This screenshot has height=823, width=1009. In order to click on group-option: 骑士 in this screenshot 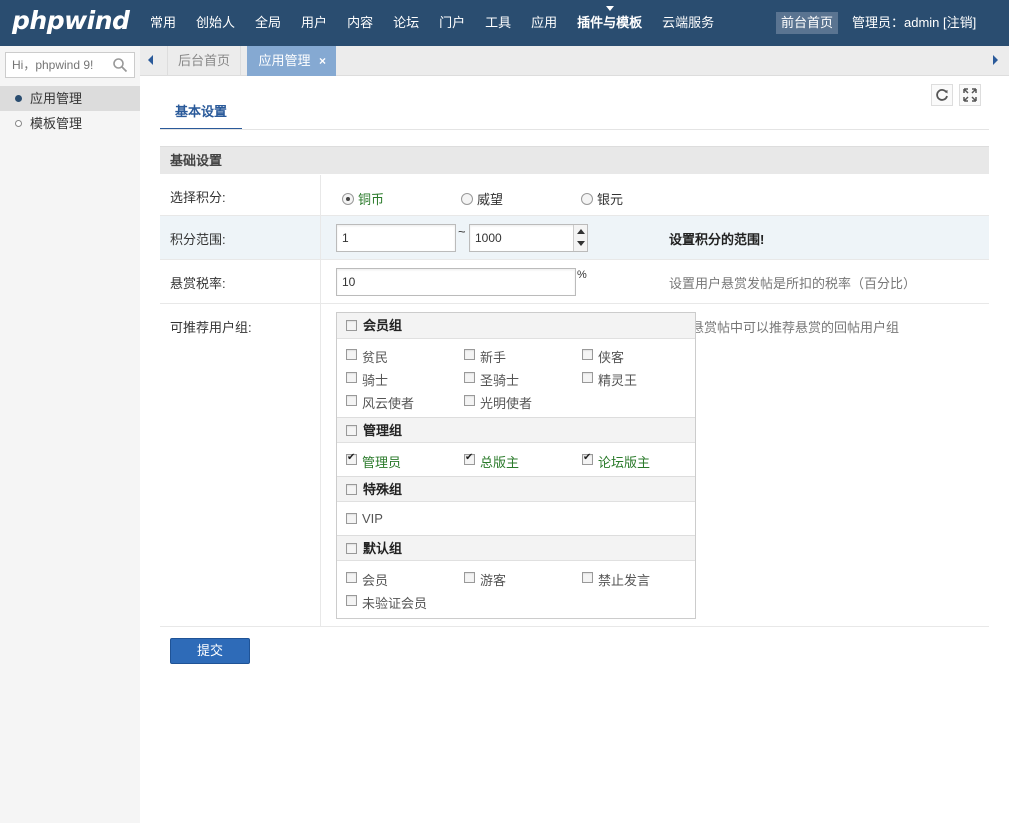, I will do `click(367, 379)`.